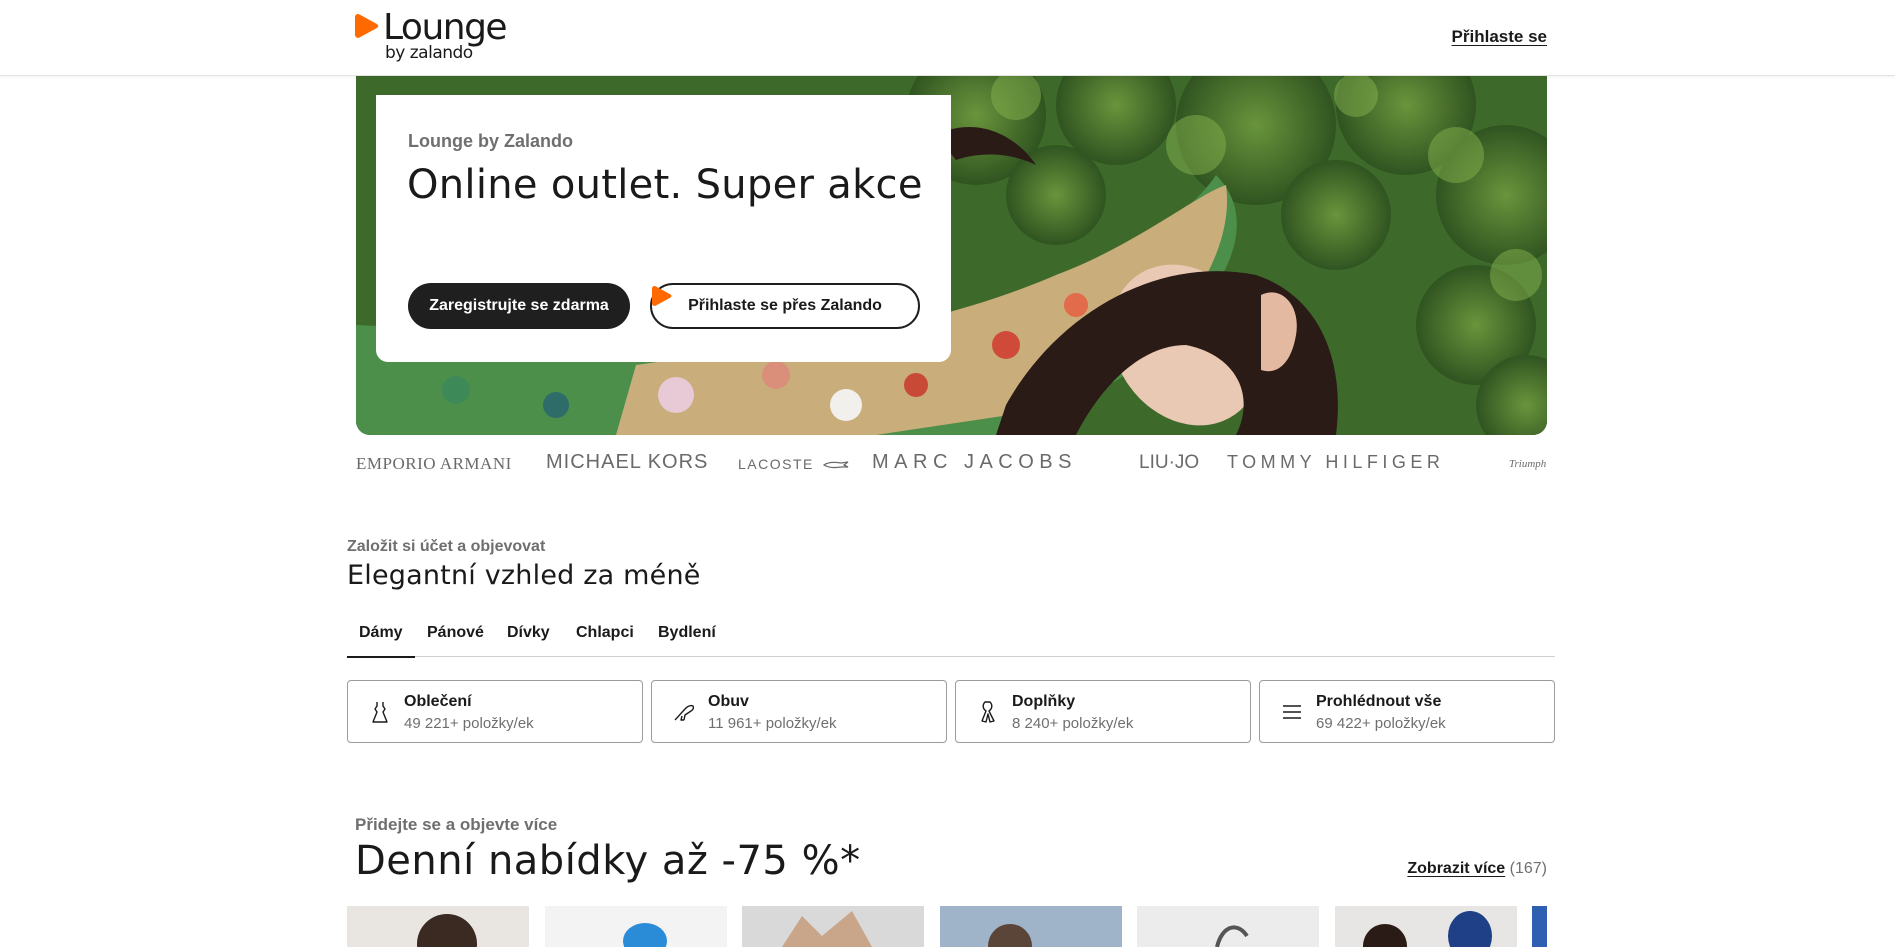 The height and width of the screenshot is (947, 1895). What do you see at coordinates (1292, 712) in the screenshot?
I see `list-icon` at bounding box center [1292, 712].